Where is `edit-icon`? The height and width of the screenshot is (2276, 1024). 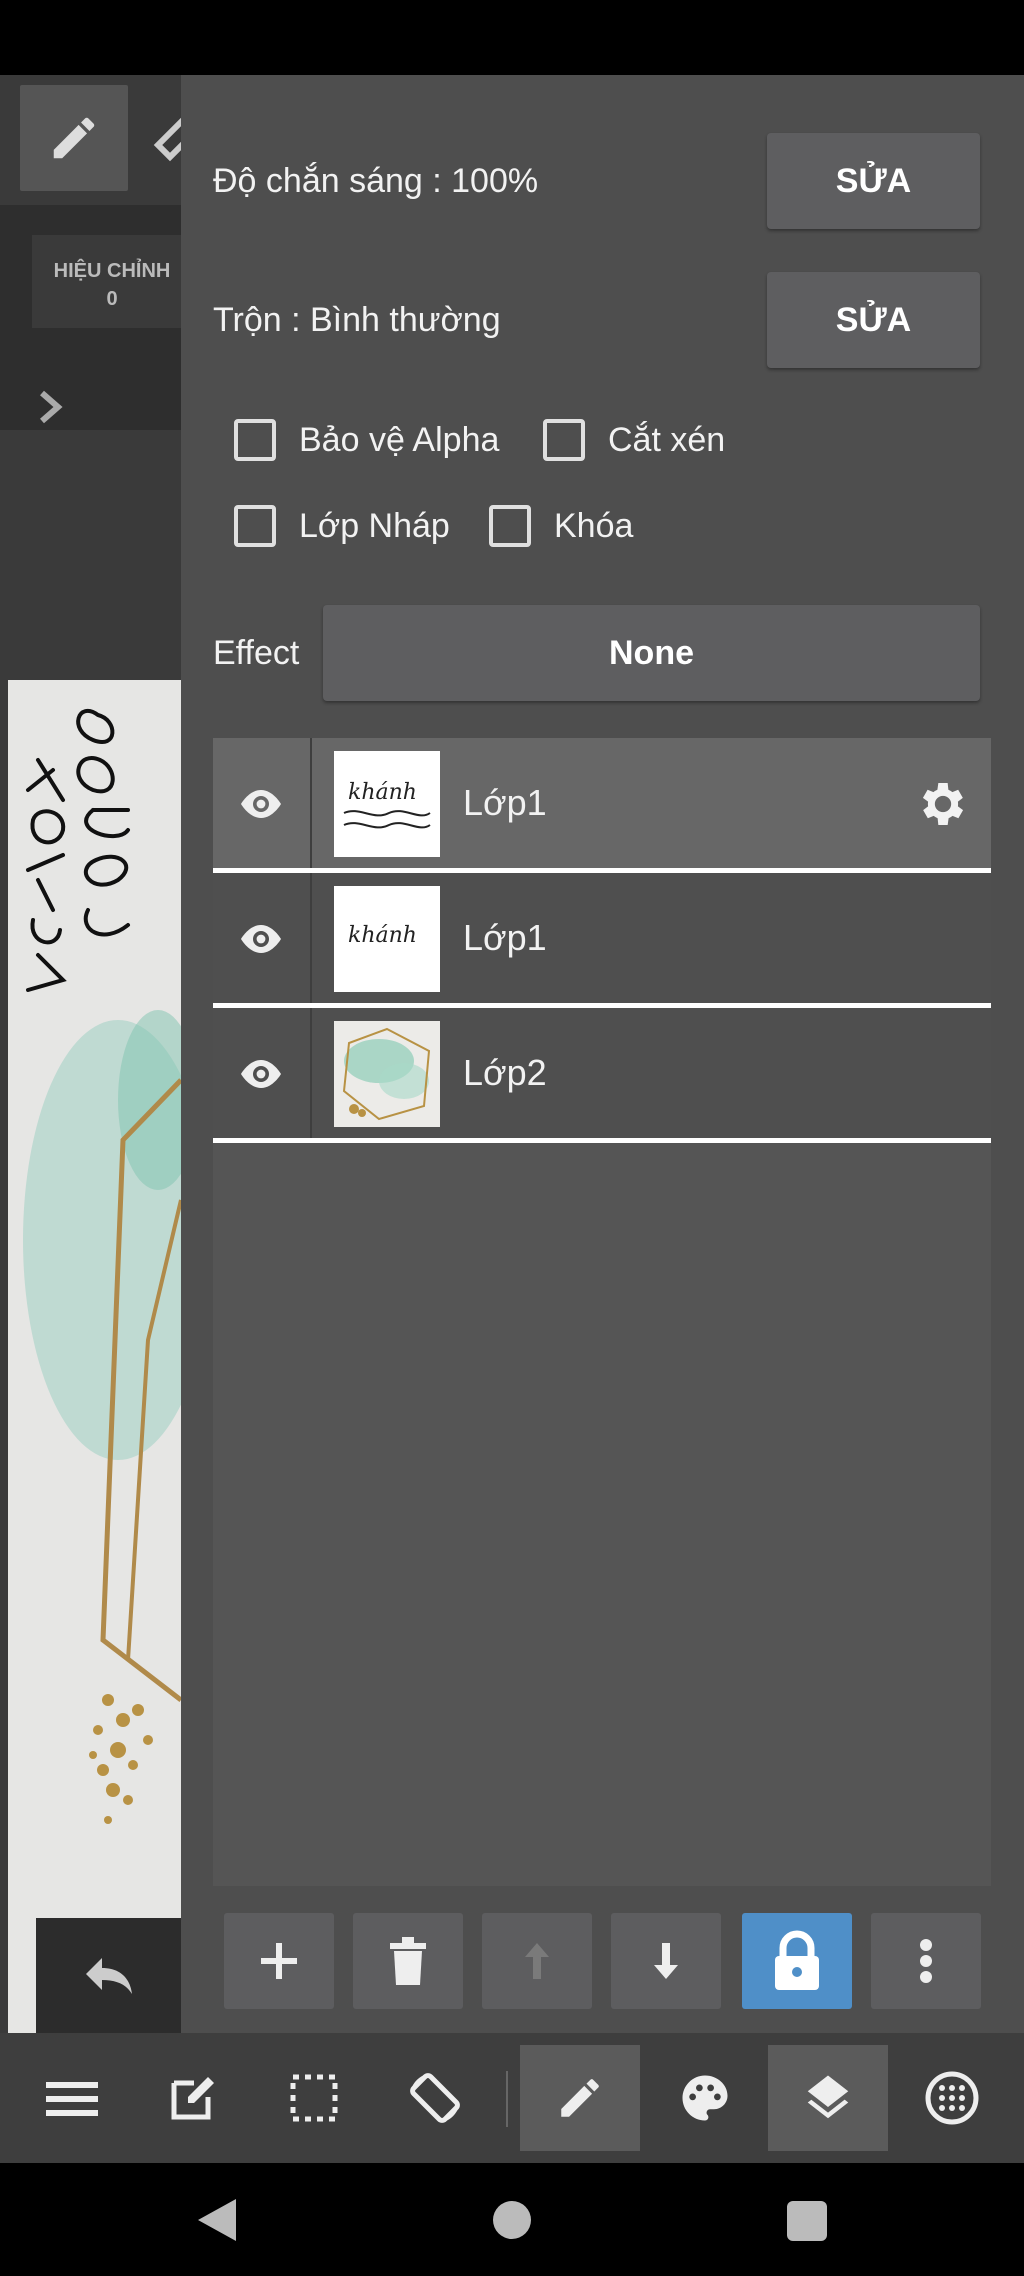 edit-icon is located at coordinates (192, 2098).